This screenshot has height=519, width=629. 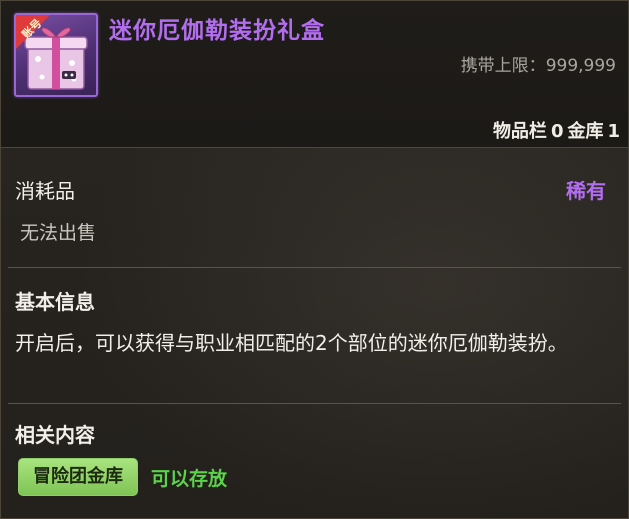 I want to click on related-title: 相关内容, so click(x=55, y=435).